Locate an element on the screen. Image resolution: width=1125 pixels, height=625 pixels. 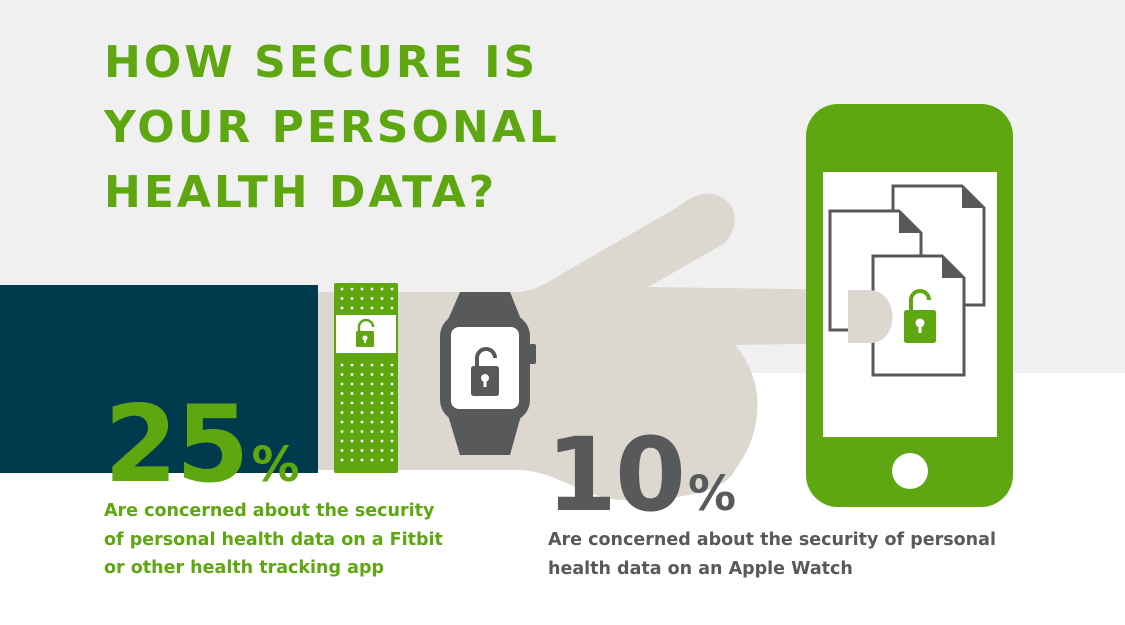
title-line: HOW SECURE IS is located at coordinates (321, 62).